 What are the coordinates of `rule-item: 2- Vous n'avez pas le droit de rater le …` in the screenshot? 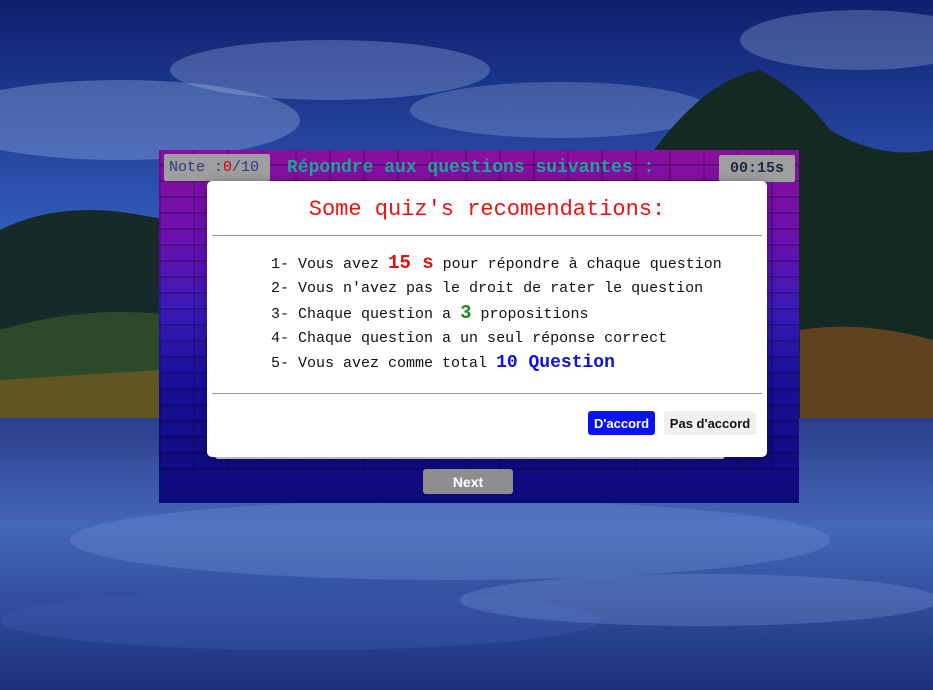 It's located at (496, 288).